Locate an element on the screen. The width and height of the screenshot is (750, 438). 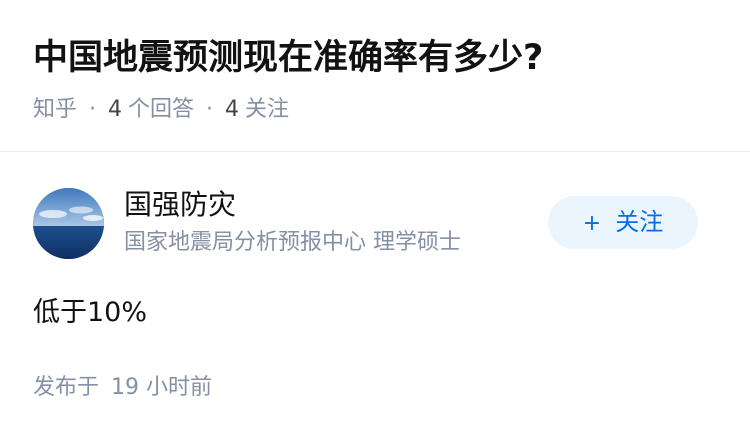
follower-count-label: 关注 is located at coordinates (267, 109).